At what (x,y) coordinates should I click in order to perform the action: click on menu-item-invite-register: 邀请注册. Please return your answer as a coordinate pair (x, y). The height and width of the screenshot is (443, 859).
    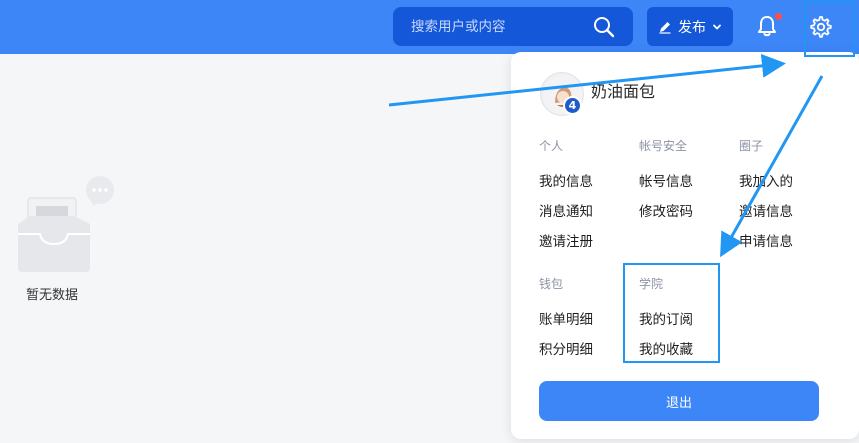
    Looking at the image, I should click on (566, 242).